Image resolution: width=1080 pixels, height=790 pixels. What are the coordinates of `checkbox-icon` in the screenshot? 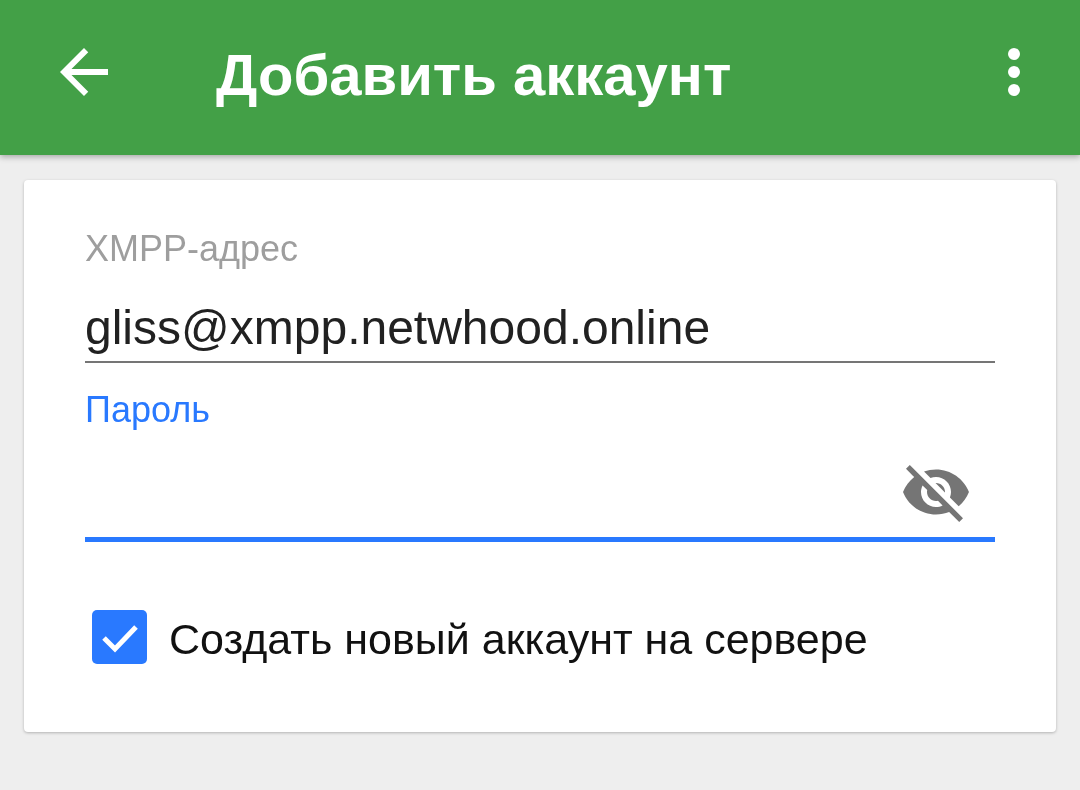 It's located at (119, 637).